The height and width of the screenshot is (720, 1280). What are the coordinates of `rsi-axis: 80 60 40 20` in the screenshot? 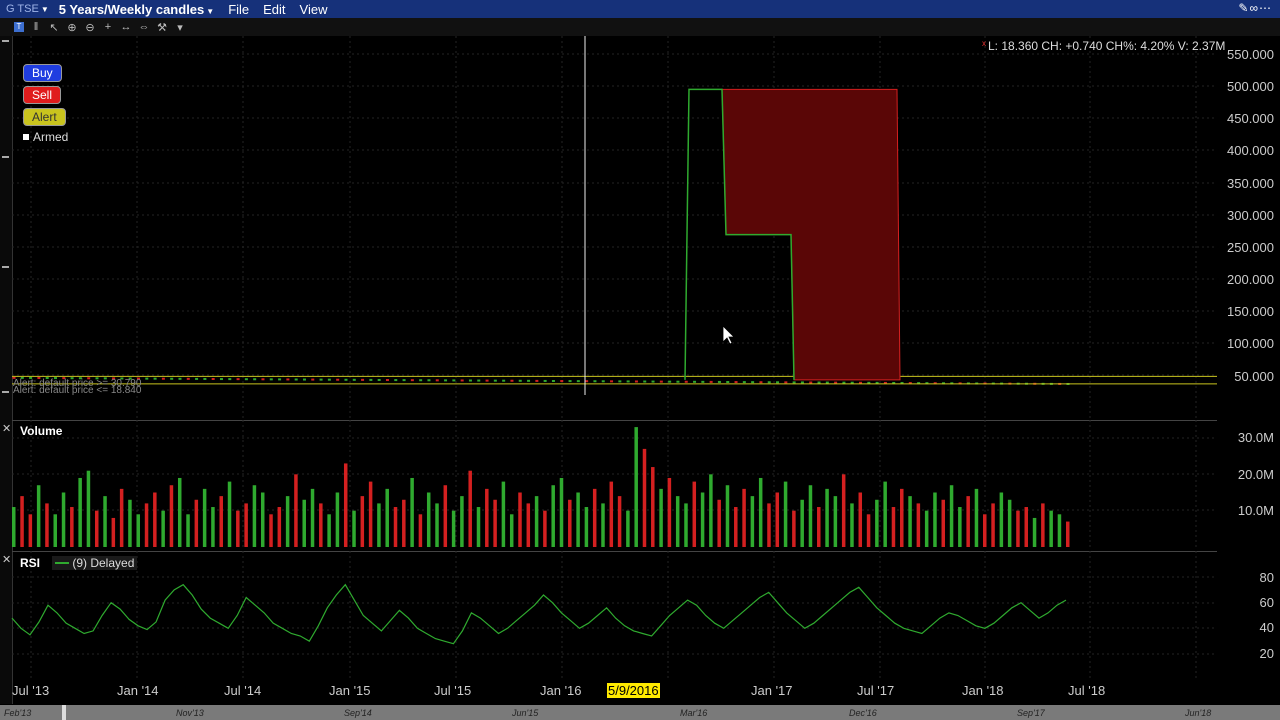 It's located at (1248, 615).